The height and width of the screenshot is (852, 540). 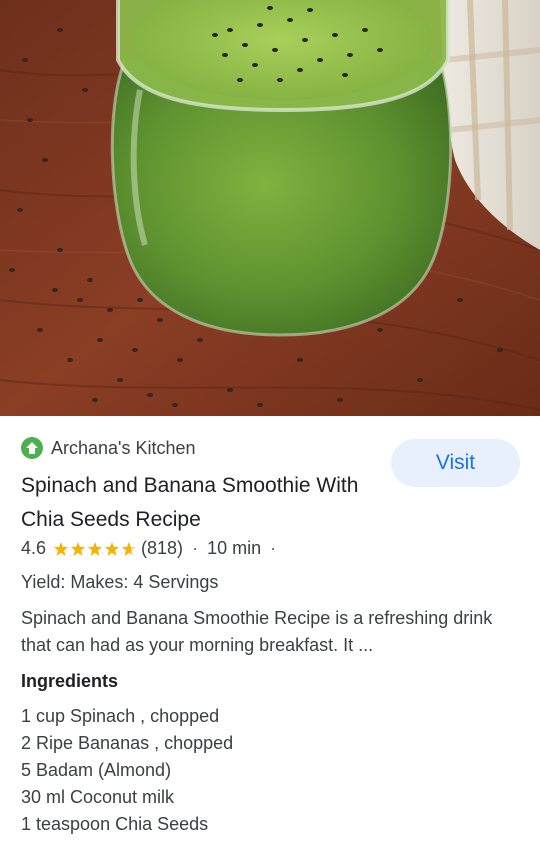 What do you see at coordinates (455, 463) in the screenshot?
I see `visit-button: Visit` at bounding box center [455, 463].